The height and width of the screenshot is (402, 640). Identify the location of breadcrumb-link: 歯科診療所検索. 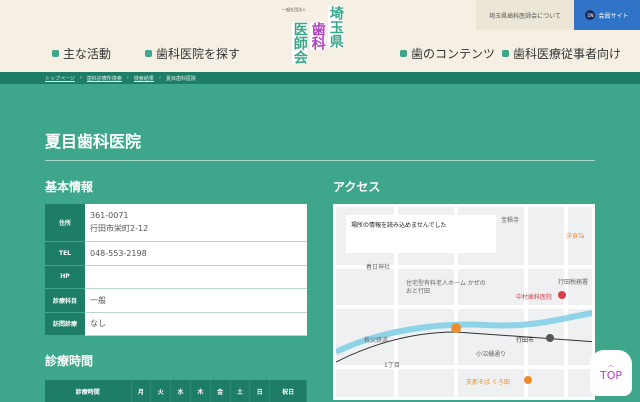
(104, 78).